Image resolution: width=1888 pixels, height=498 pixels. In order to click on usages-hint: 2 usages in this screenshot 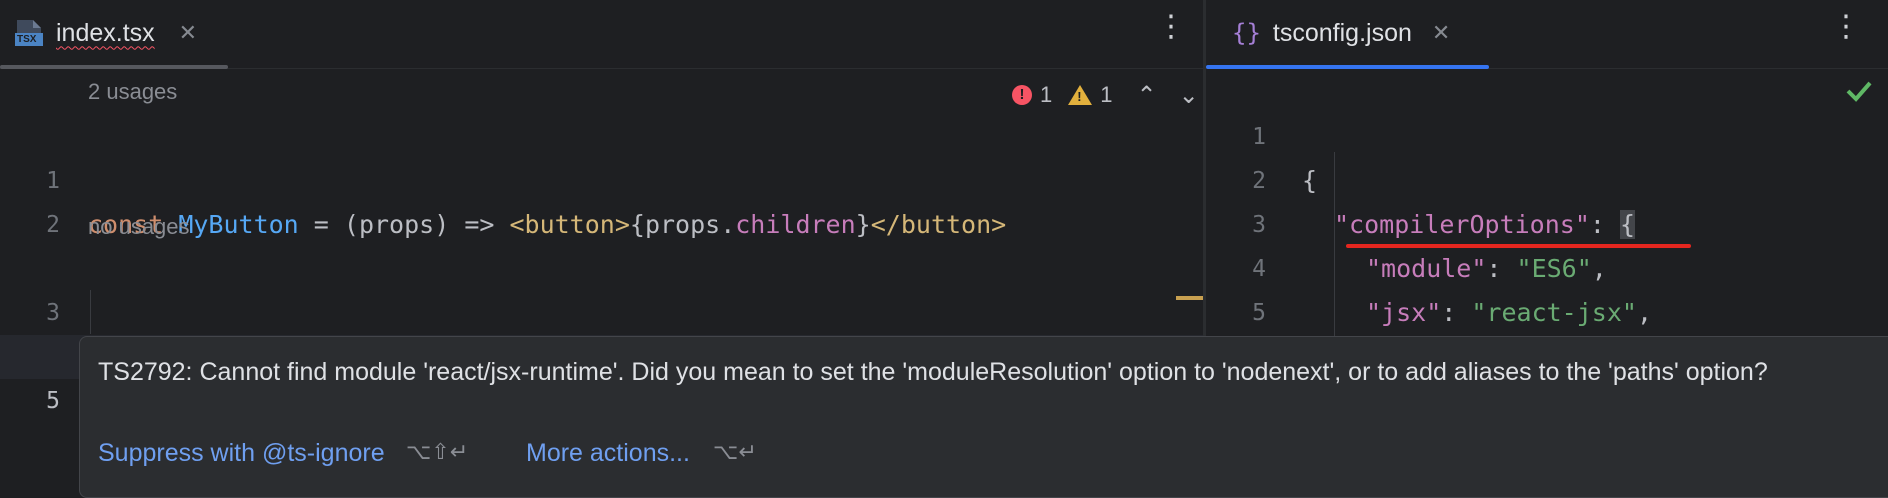, I will do `click(132, 92)`.